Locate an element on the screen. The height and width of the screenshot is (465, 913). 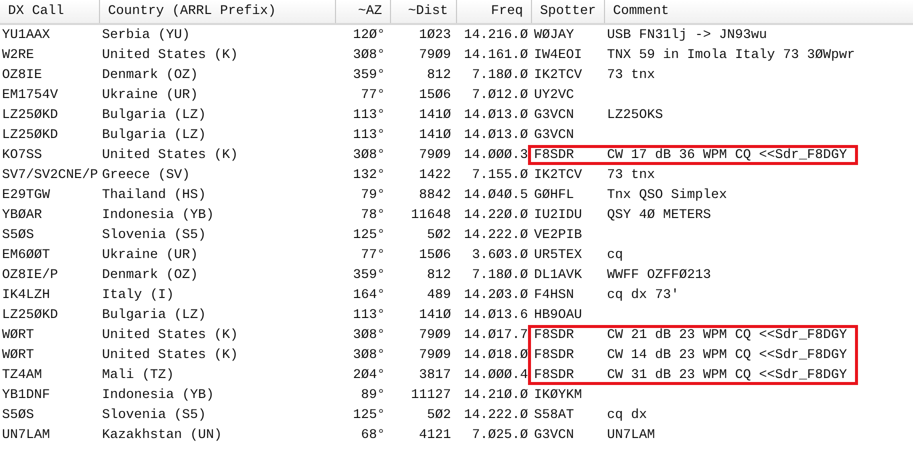
table-cell-text: HB9OAU is located at coordinates (558, 315).